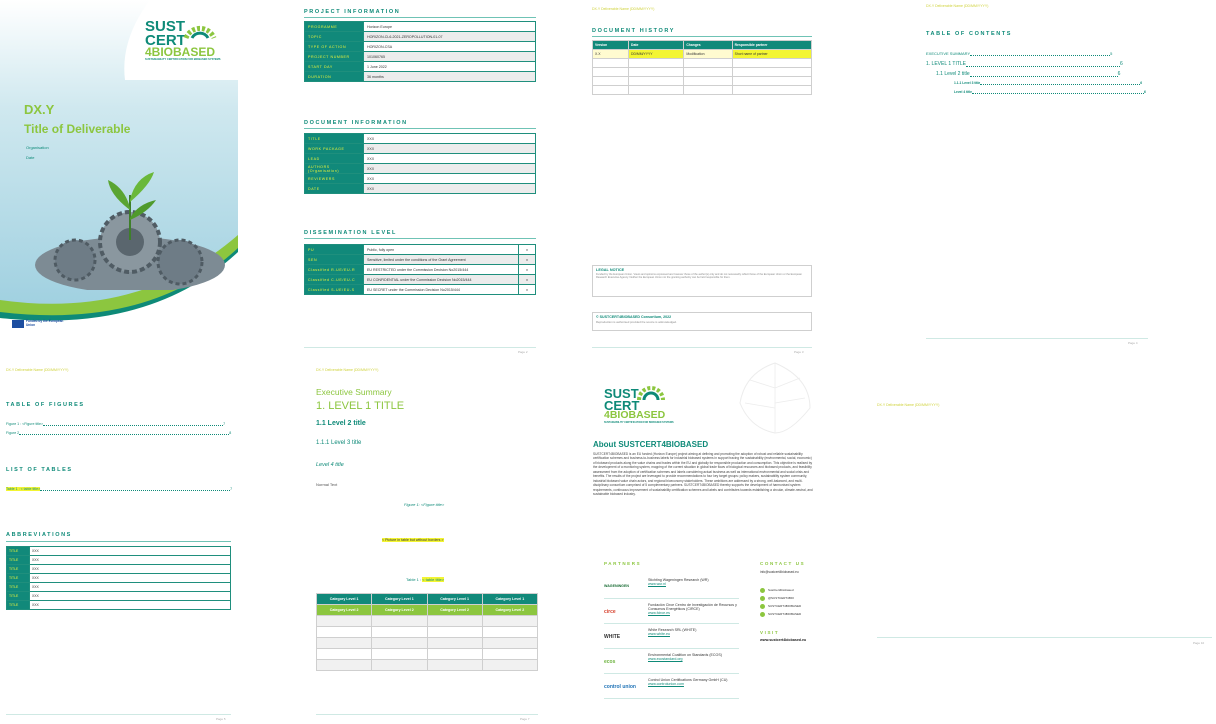 The image size is (1216, 724). Describe the element at coordinates (334, 46) in the screenshot. I see `info-key: TYPE OF ACTION` at that location.